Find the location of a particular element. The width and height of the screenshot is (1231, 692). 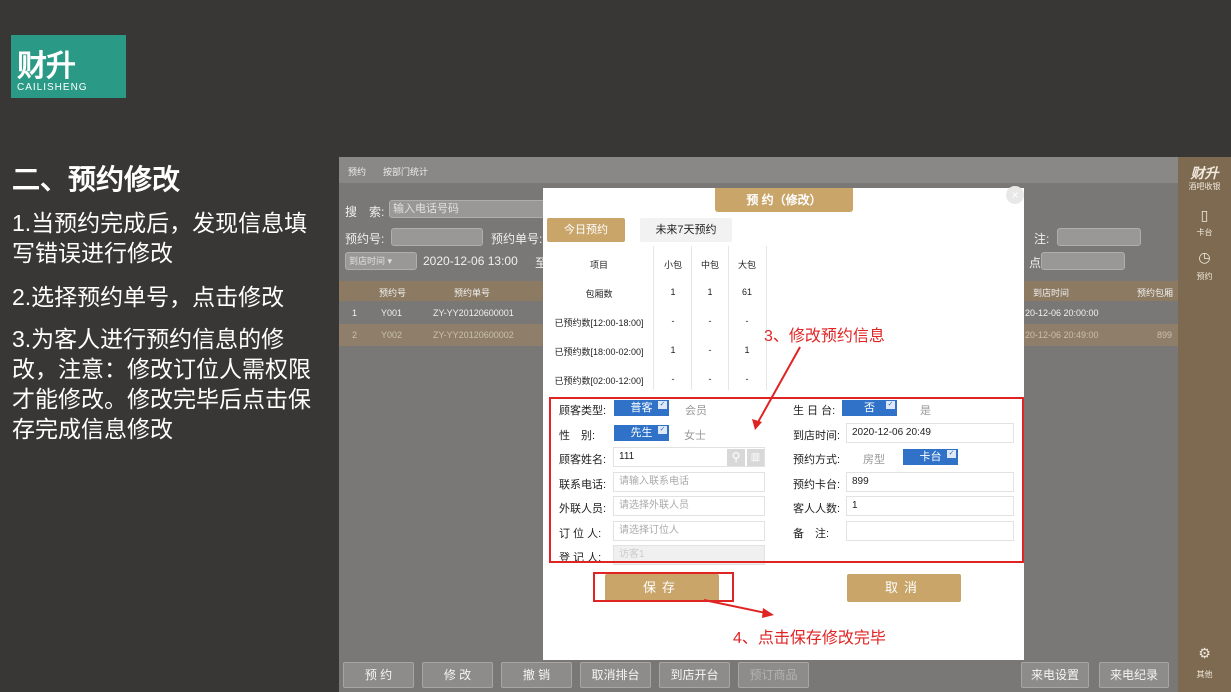

annotation-arrows is located at coordinates (752, 482).